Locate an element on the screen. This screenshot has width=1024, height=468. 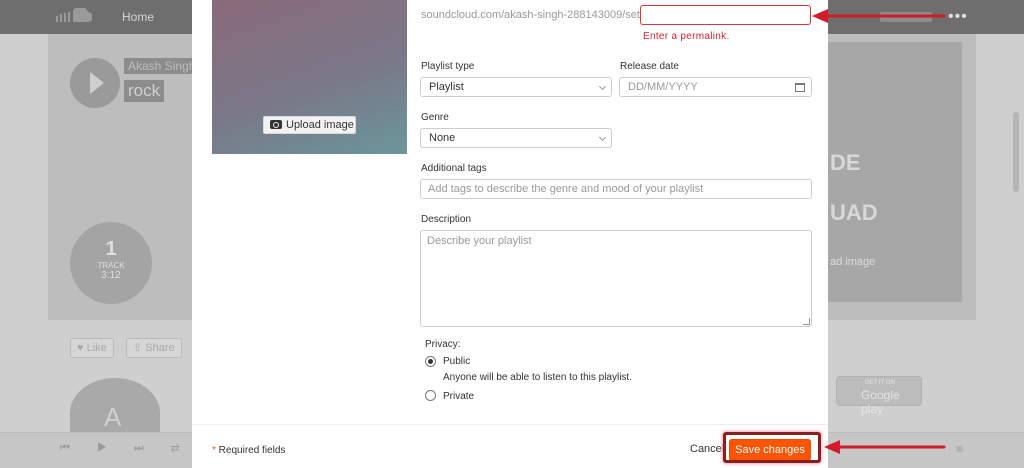
privacy-public-label: Public is located at coordinates (456, 361).